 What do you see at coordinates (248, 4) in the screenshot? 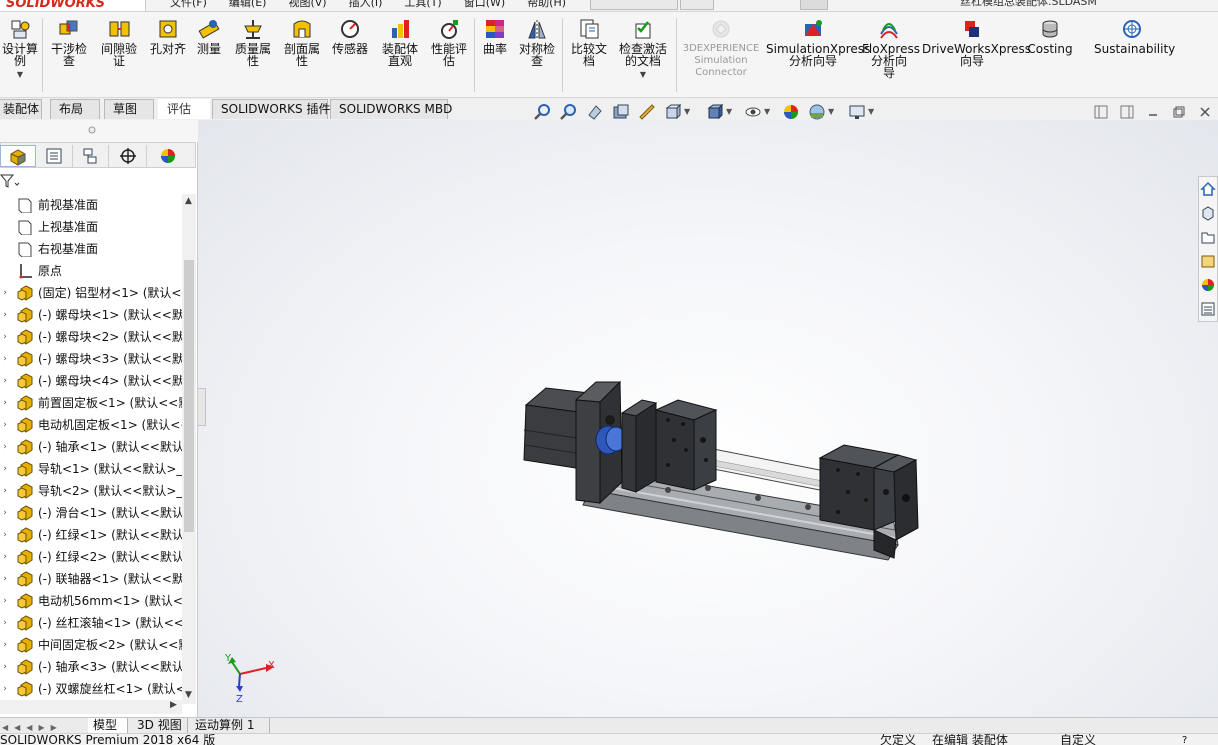
I see `menu-item: 编辑(E)` at bounding box center [248, 4].